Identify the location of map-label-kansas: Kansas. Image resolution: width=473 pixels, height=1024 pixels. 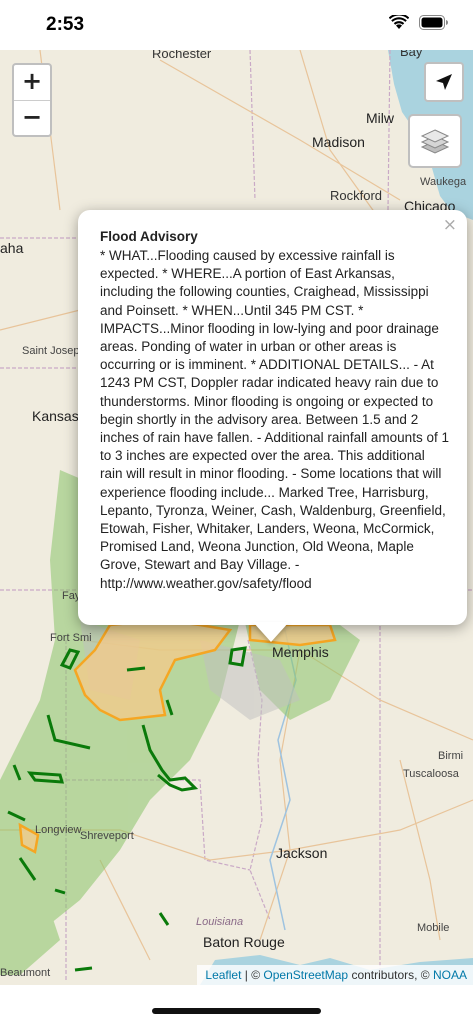
(55, 416).